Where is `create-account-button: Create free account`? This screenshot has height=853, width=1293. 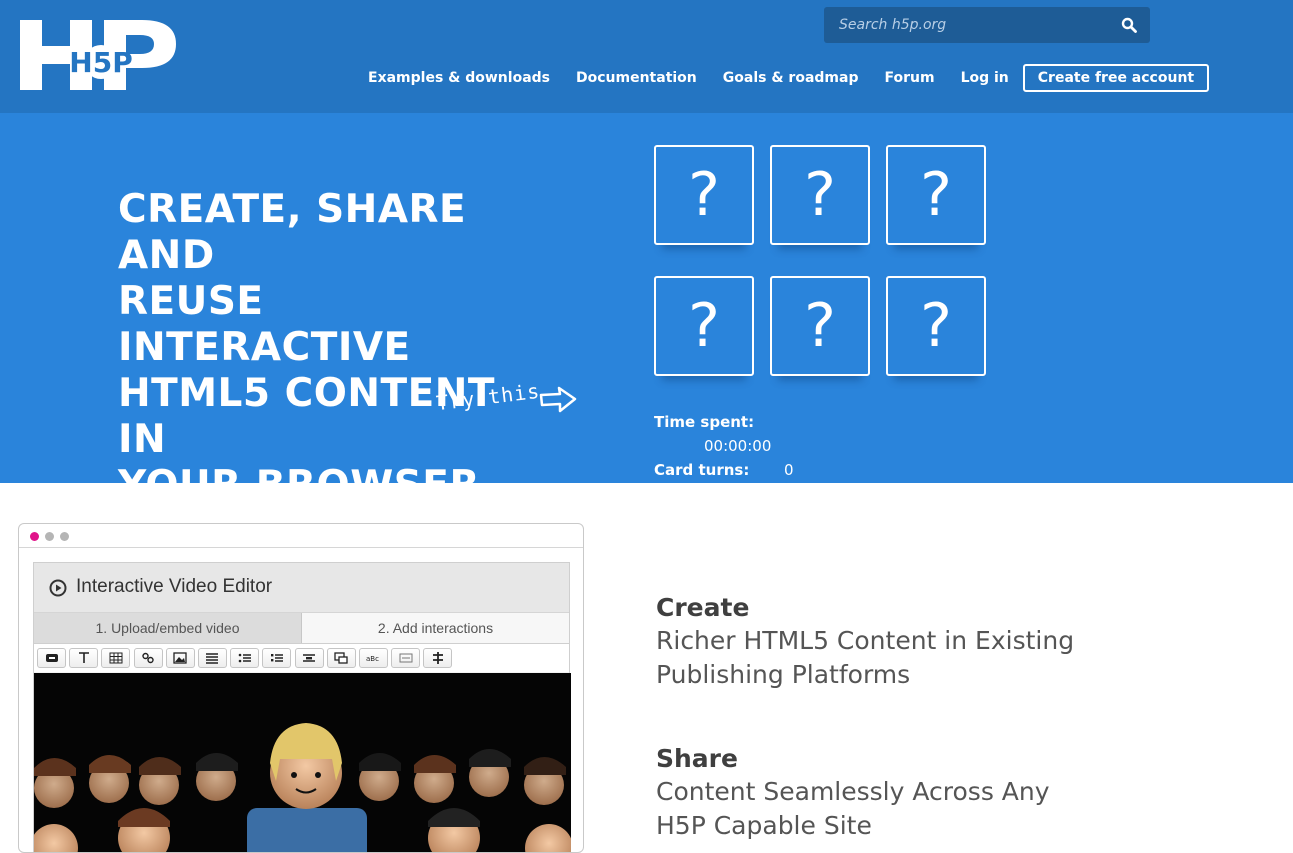 create-account-button: Create free account is located at coordinates (1116, 78).